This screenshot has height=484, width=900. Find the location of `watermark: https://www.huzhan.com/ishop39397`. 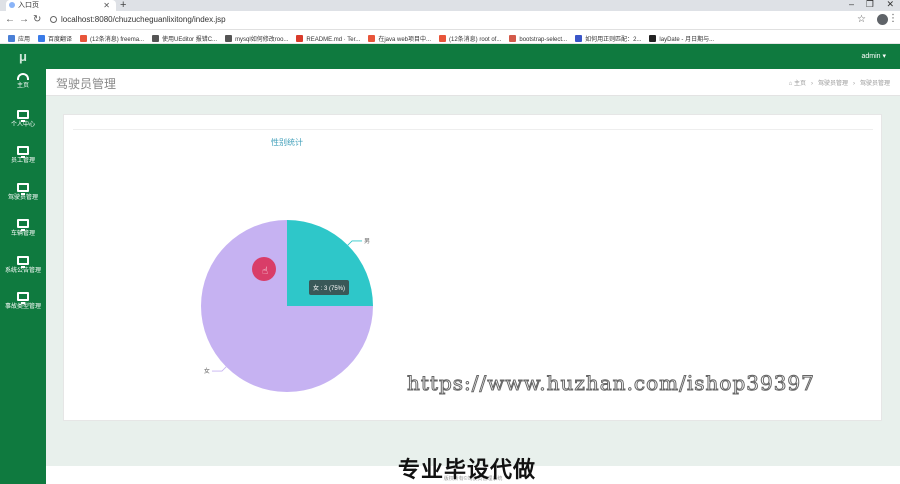

watermark: https://www.huzhan.com/ishop39397 is located at coordinates (611, 383).